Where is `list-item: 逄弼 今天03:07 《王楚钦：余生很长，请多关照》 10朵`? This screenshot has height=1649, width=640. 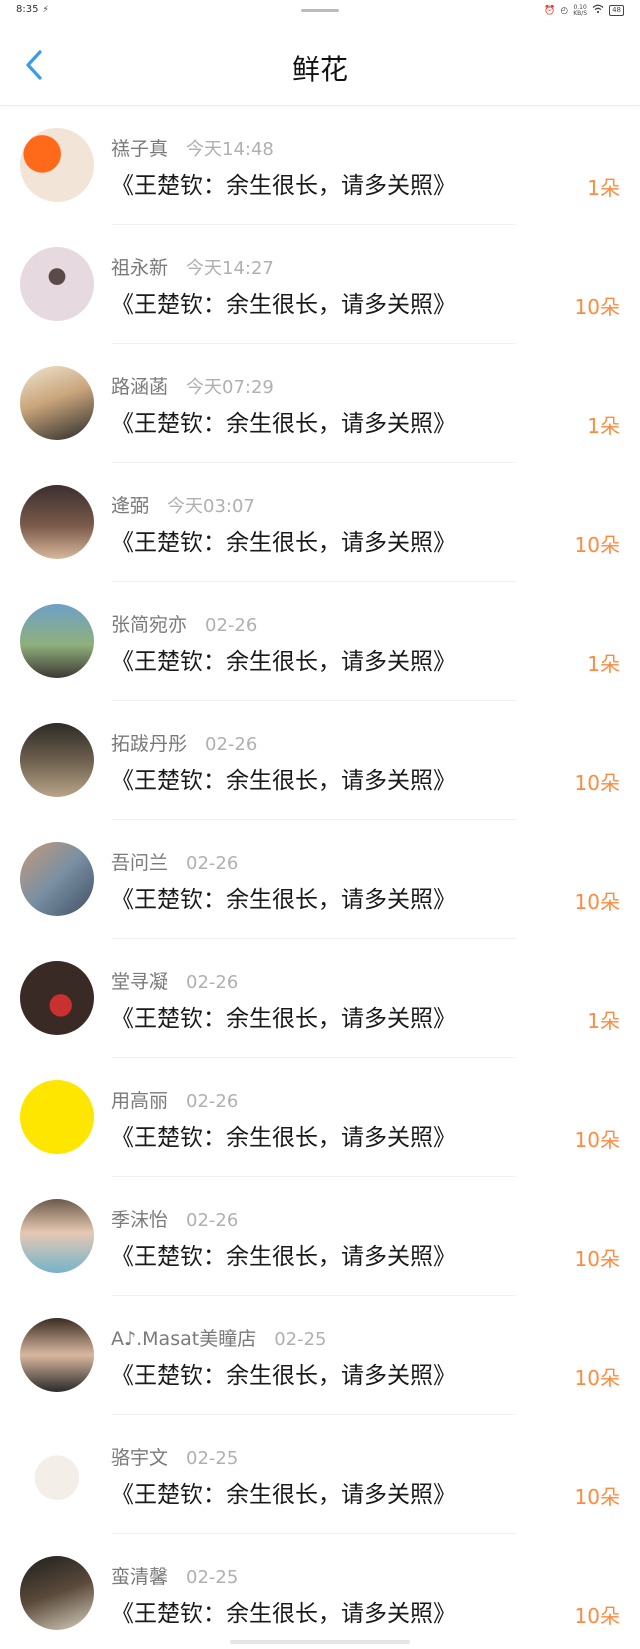
list-item: 逄弼 今天03:07 《王楚钦：余生很长，请多关照》 10朵 is located at coordinates (320, 522).